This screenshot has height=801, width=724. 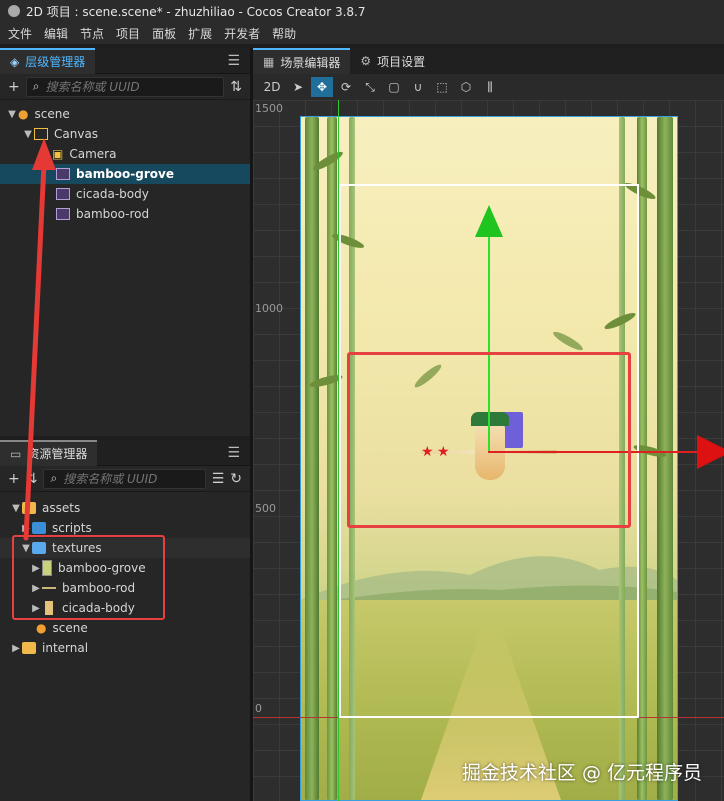 I want to click on gizmo-y-arrow-icon, so click(x=489, y=221).